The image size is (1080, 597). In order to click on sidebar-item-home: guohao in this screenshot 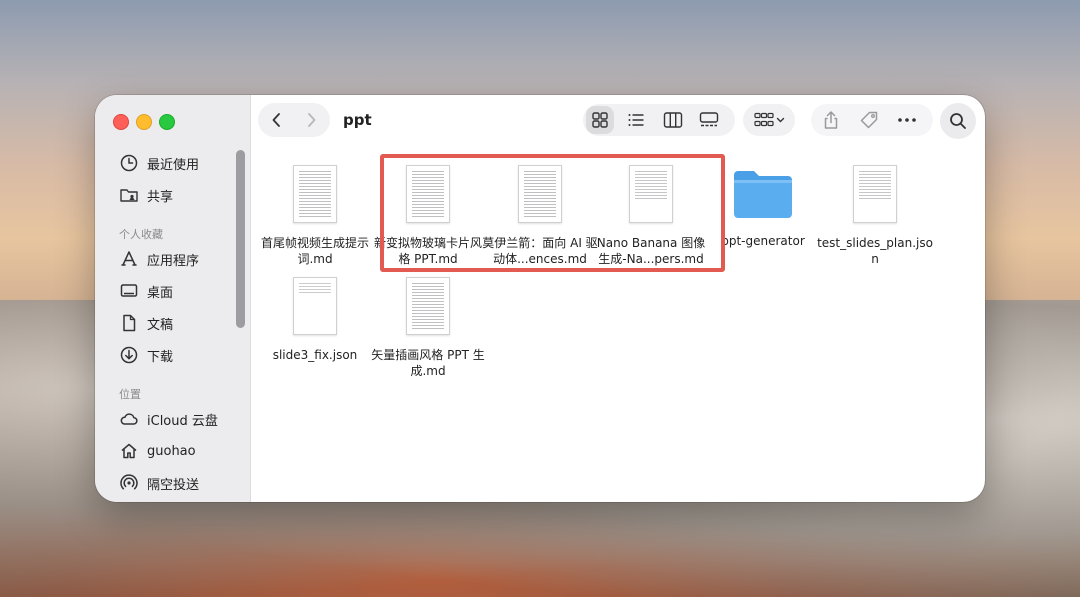, I will do `click(157, 451)`.